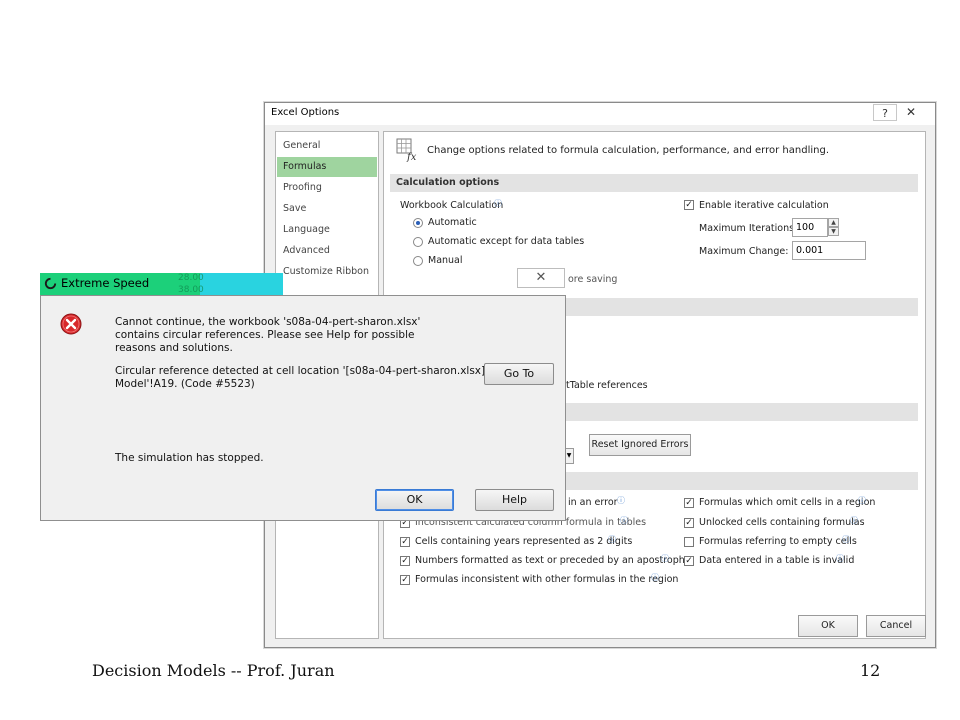 The image size is (960, 720). What do you see at coordinates (105, 283) in the screenshot?
I see `extreme-speed-title: Extreme Speed` at bounding box center [105, 283].